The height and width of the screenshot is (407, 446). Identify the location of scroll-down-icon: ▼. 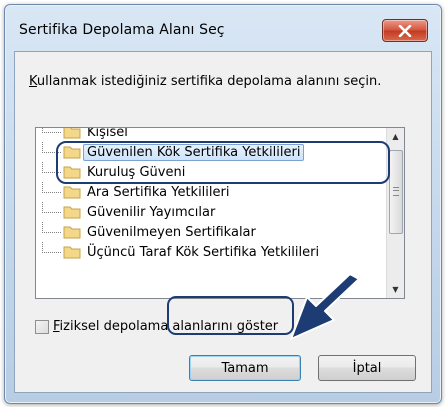
(395, 289).